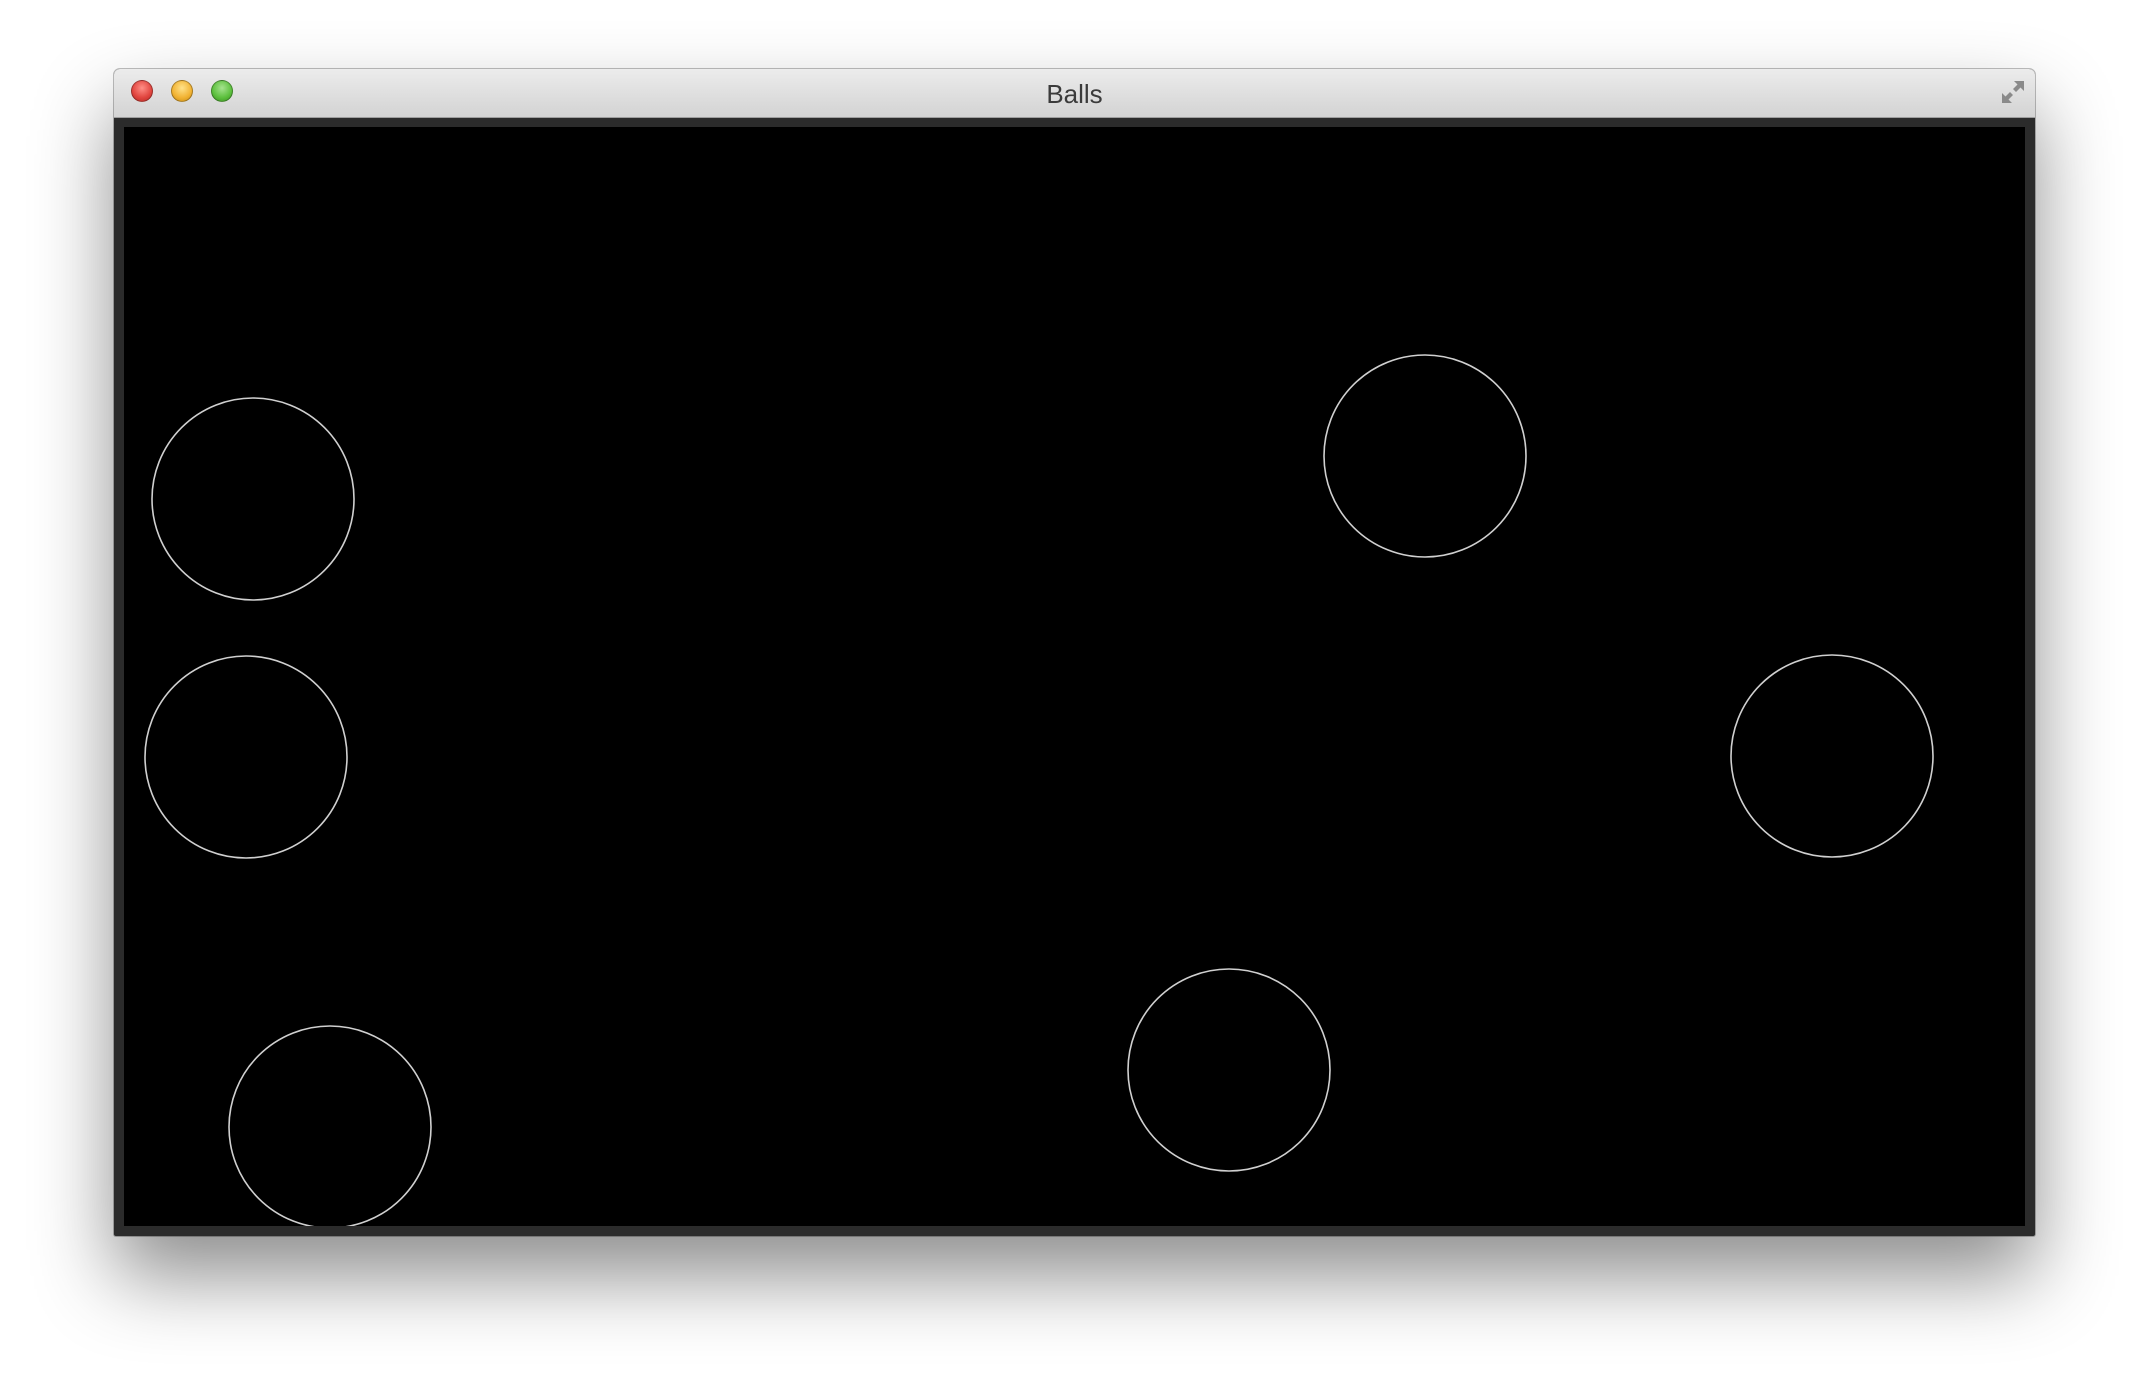 The image size is (2148, 1394). What do you see at coordinates (2013, 92) in the screenshot?
I see `fullscreen-icon` at bounding box center [2013, 92].